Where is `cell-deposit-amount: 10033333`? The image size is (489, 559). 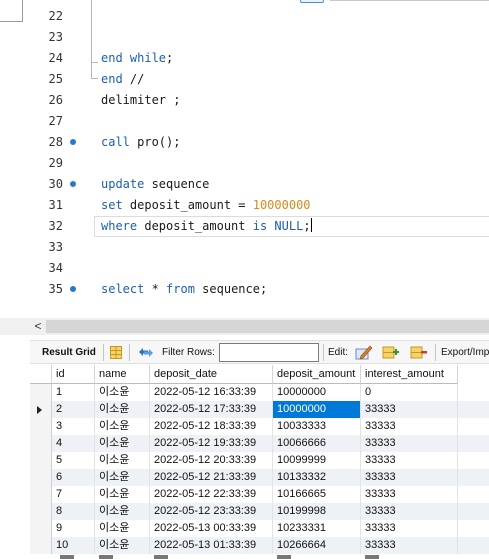 cell-deposit-amount: 10033333 is located at coordinates (317, 426).